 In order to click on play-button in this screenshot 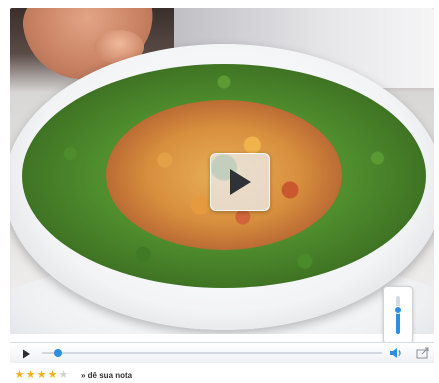, I will do `click(26, 353)`.